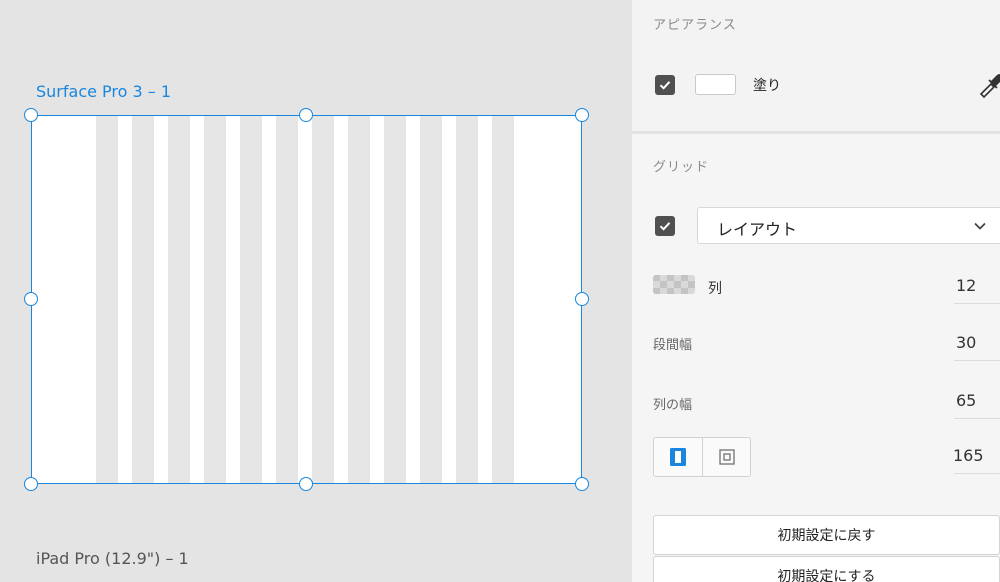 Image resolution: width=1000 pixels, height=582 pixels. What do you see at coordinates (681, 167) in the screenshot?
I see `grid-title: グリッド` at bounding box center [681, 167].